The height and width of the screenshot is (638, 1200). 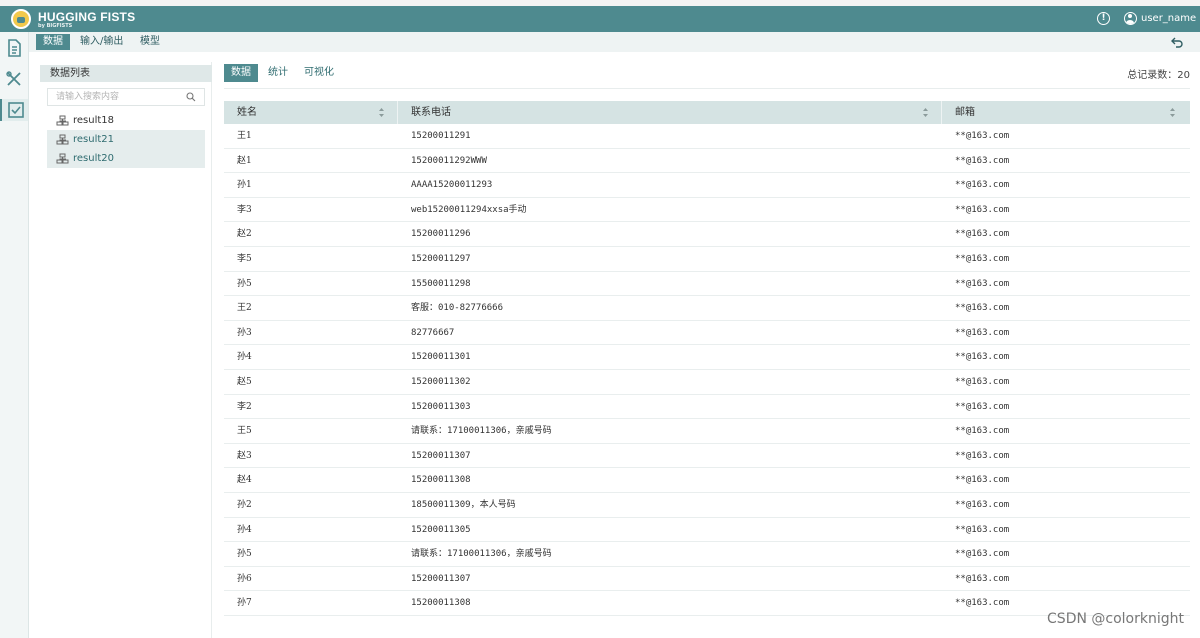 What do you see at coordinates (94, 120) in the screenshot?
I see `list-item-label: result18` at bounding box center [94, 120].